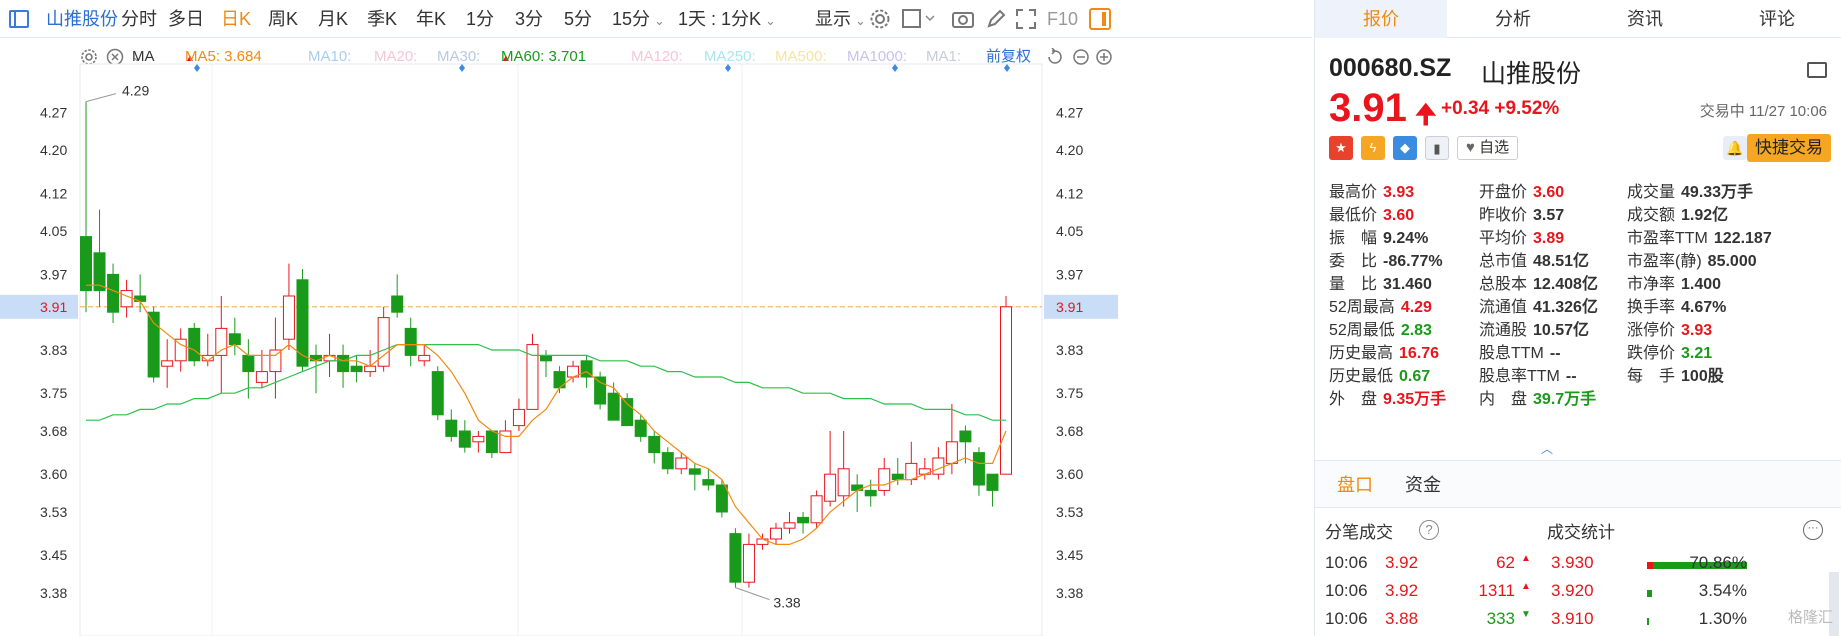  I want to click on china-flag-icon: ★, so click(1341, 148).